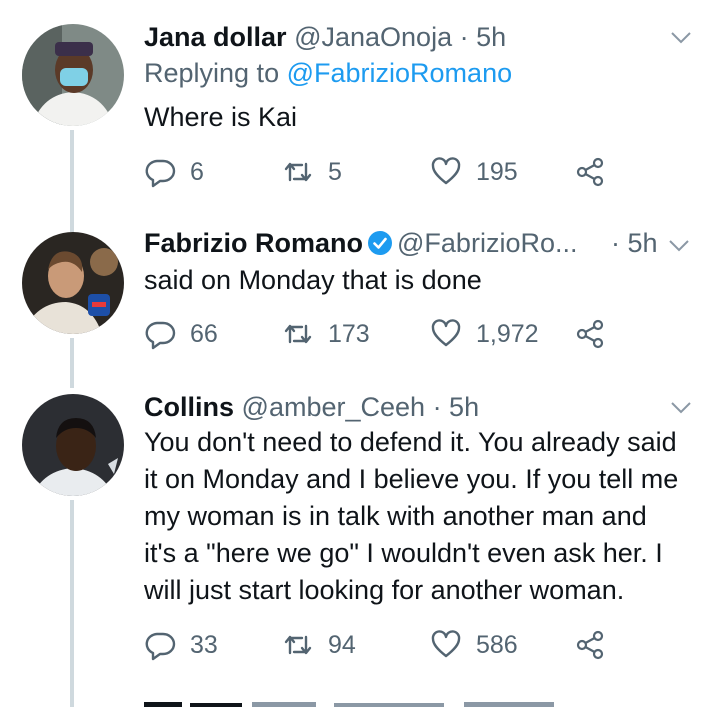 The height and width of the screenshot is (707, 720). What do you see at coordinates (253, 243) in the screenshot?
I see `author-name: Fabrizio Romano` at bounding box center [253, 243].